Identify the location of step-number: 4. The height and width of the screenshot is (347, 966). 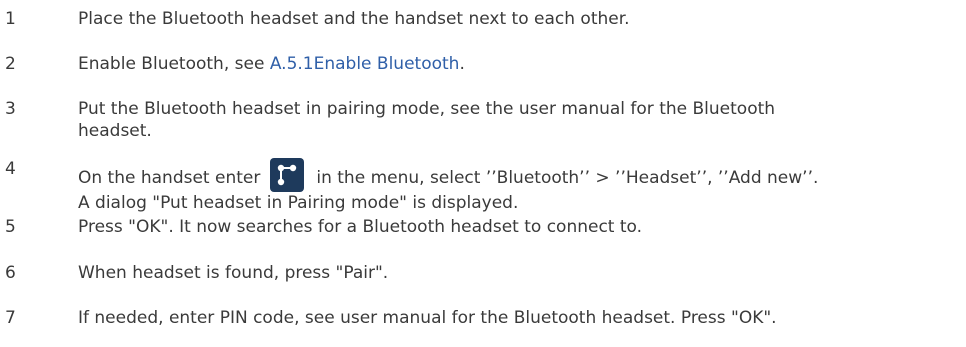
(10, 169).